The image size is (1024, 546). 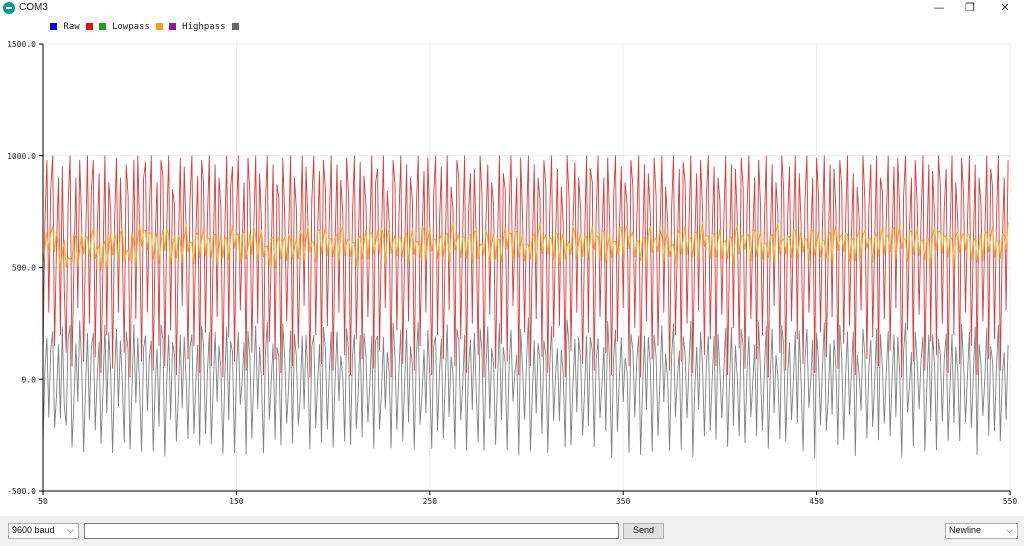 What do you see at coordinates (33, 530) in the screenshot?
I see `baud-rate-value: 9600 baud` at bounding box center [33, 530].